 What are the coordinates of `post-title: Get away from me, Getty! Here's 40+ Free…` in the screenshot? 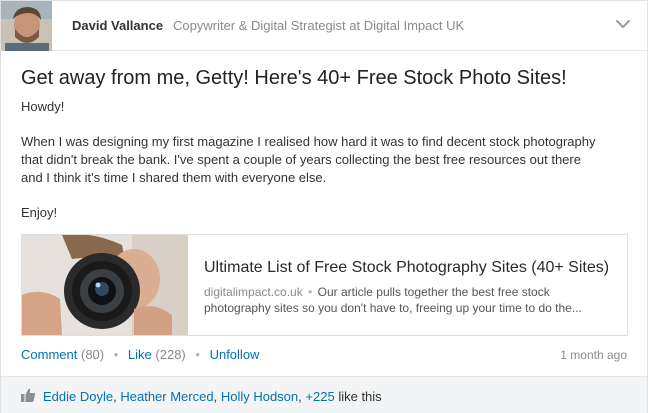 It's located at (294, 78).